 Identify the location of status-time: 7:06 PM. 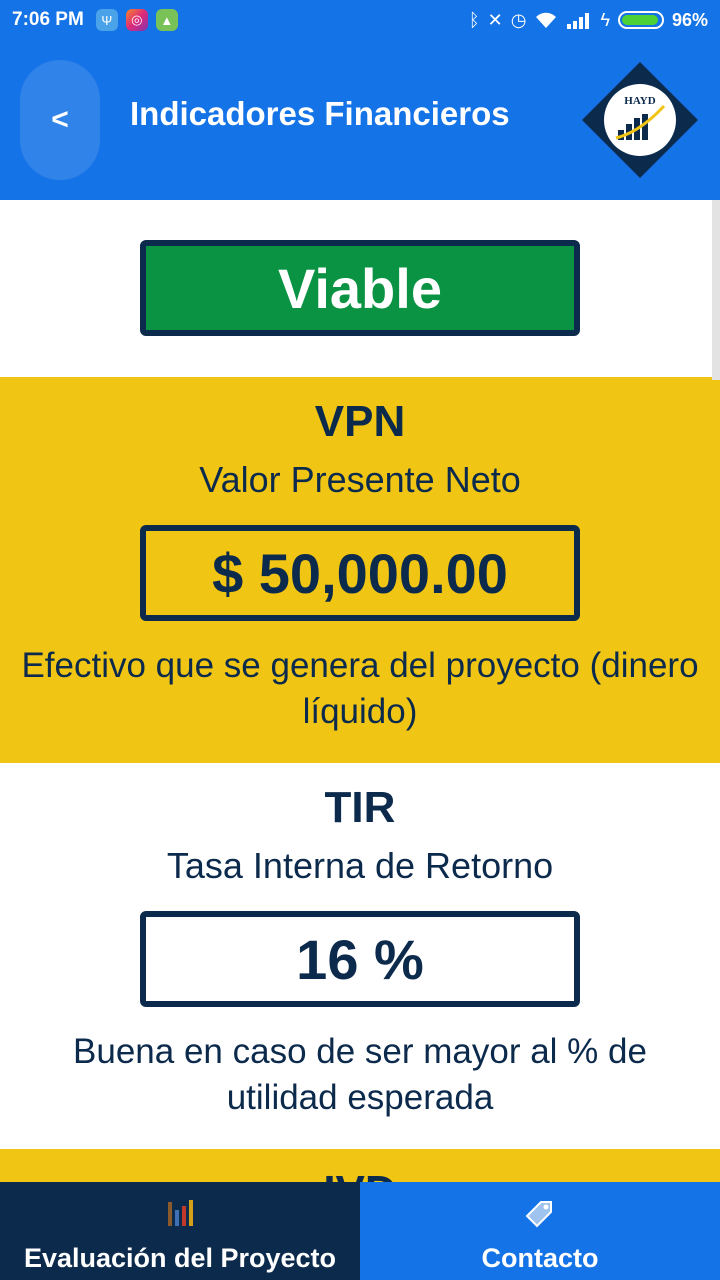
(48, 19).